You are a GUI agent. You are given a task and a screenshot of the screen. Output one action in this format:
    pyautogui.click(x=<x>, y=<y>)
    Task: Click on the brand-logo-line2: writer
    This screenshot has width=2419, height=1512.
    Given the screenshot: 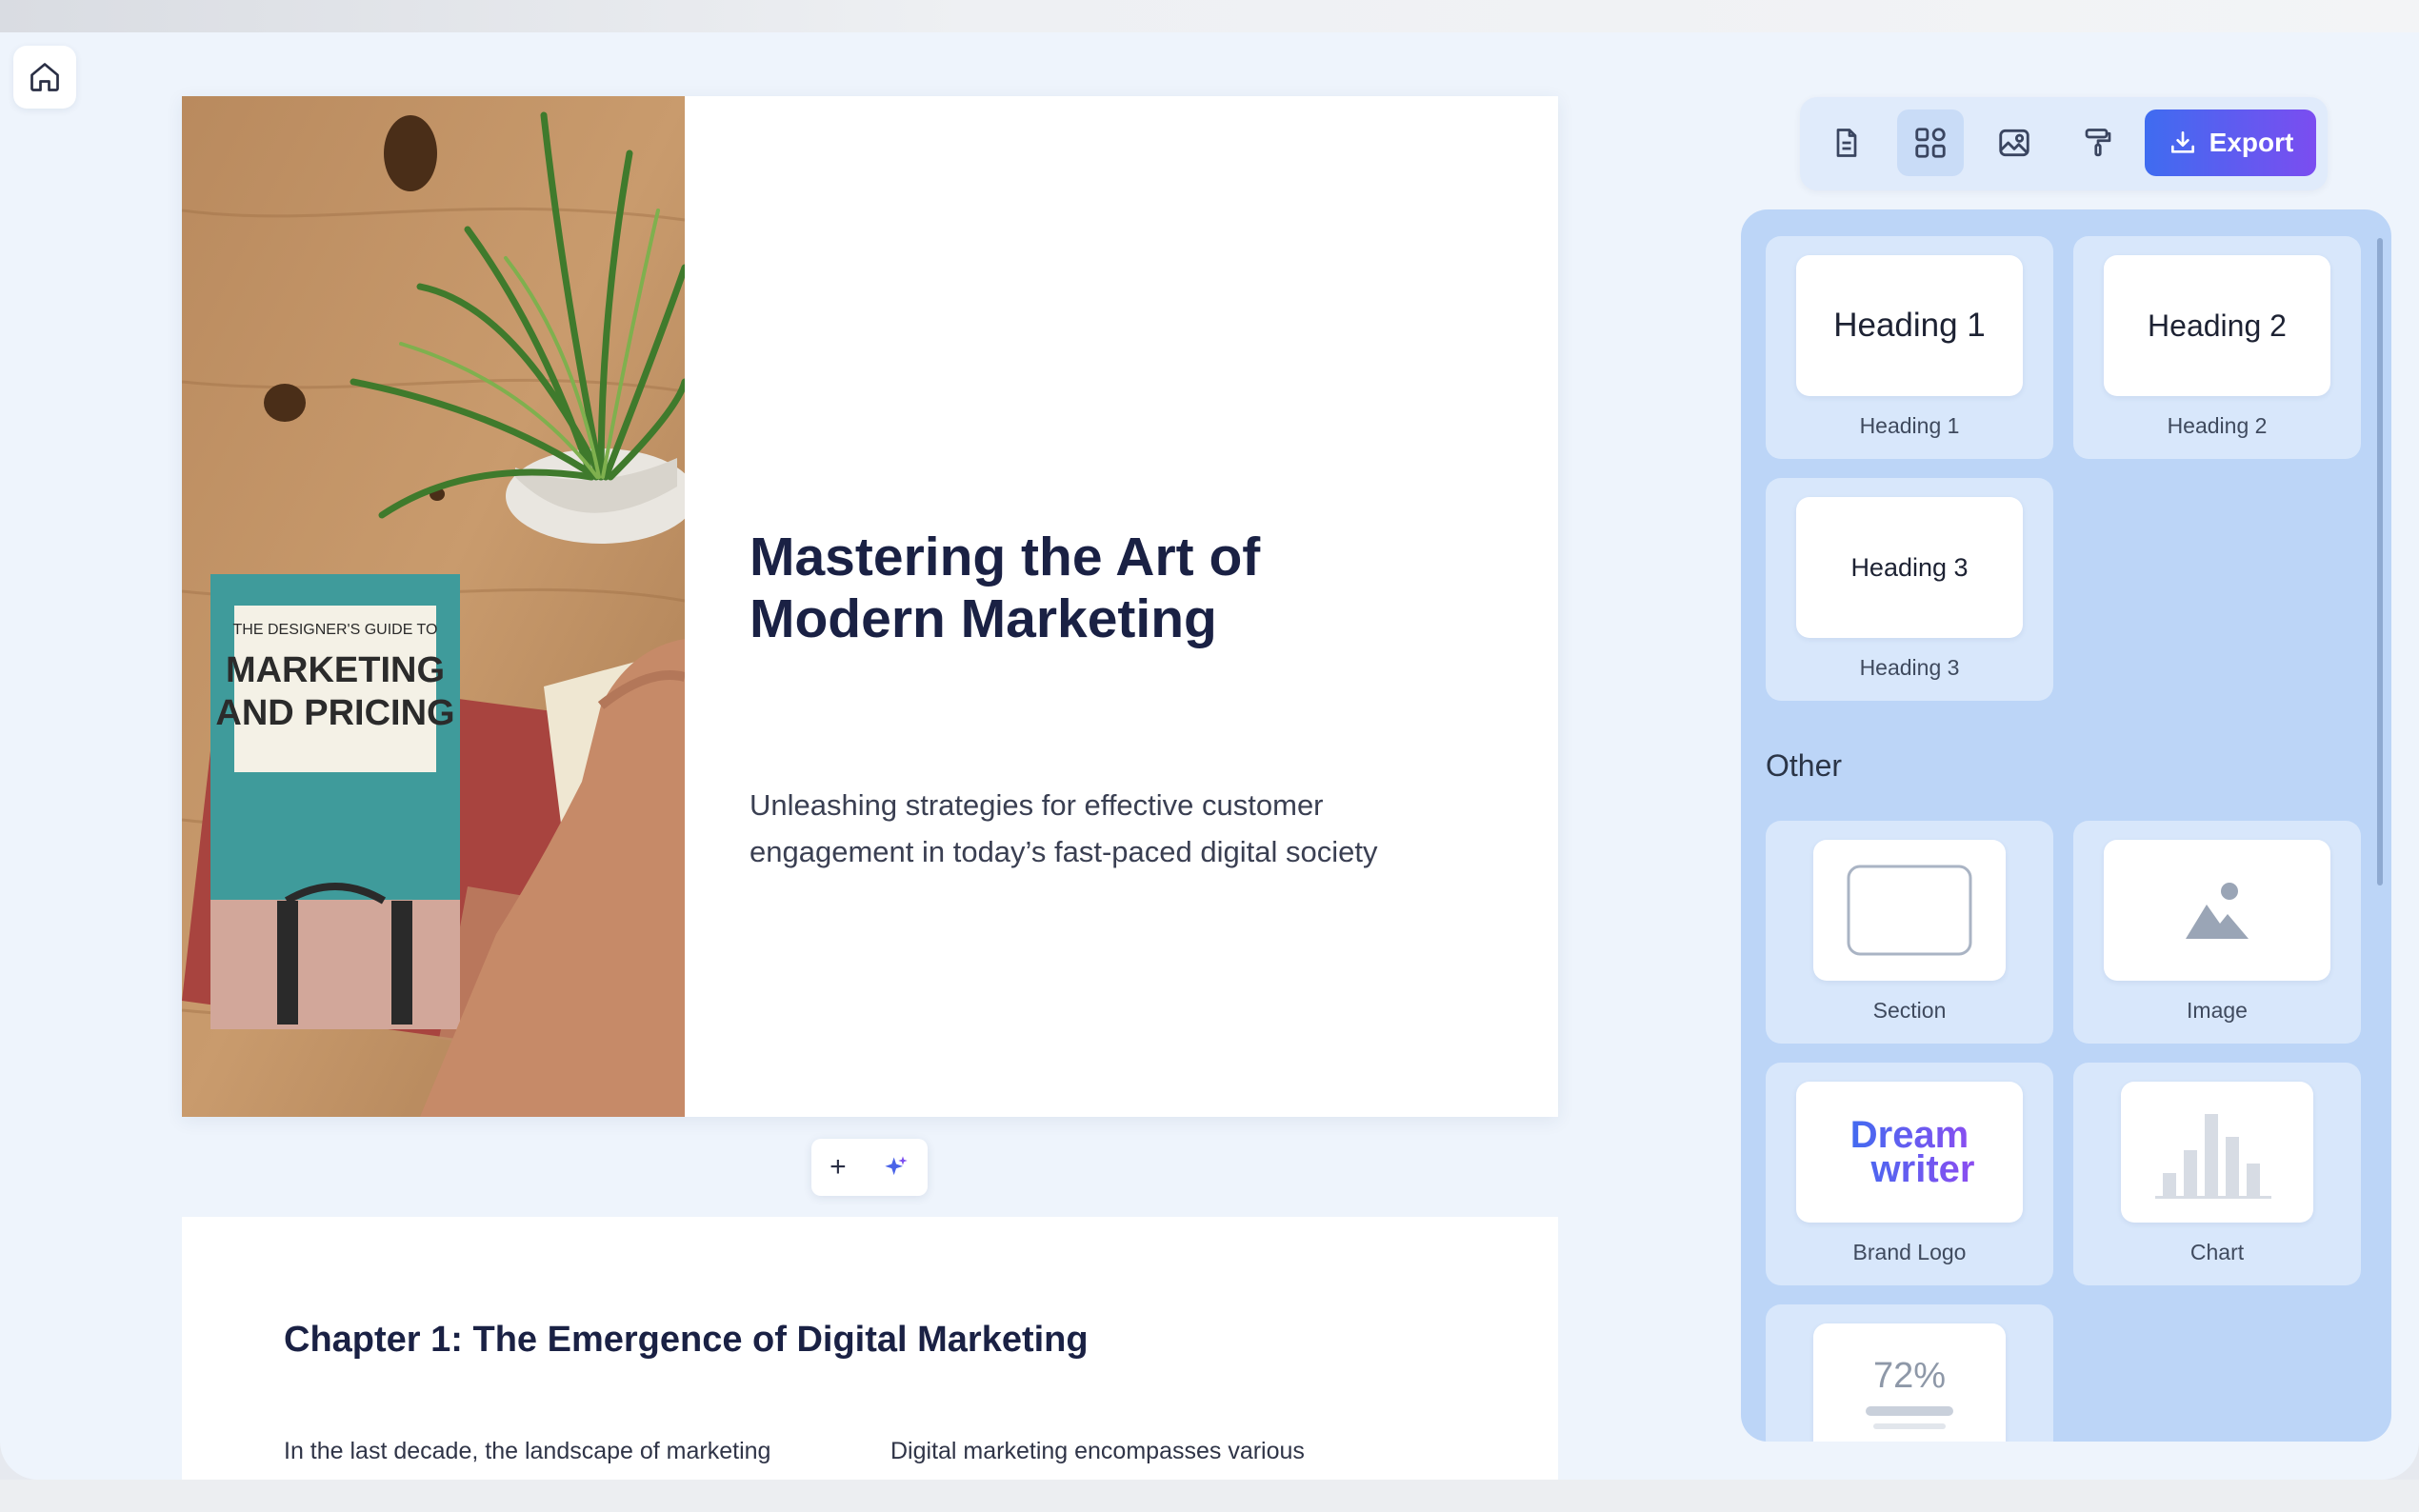 What is the action you would take?
    pyautogui.click(x=1922, y=1169)
    